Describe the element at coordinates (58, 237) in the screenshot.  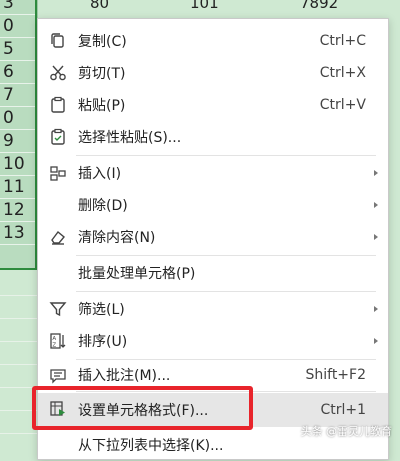
I see `eraser-icon` at that location.